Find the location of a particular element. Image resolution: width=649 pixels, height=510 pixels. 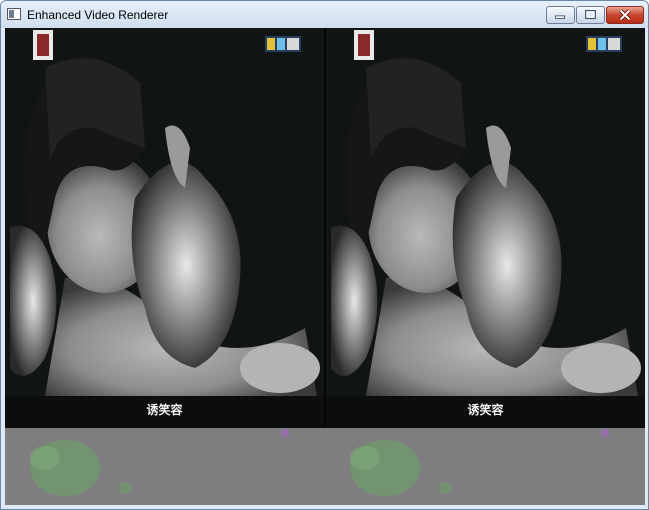

minimize-icon is located at coordinates (560, 17).